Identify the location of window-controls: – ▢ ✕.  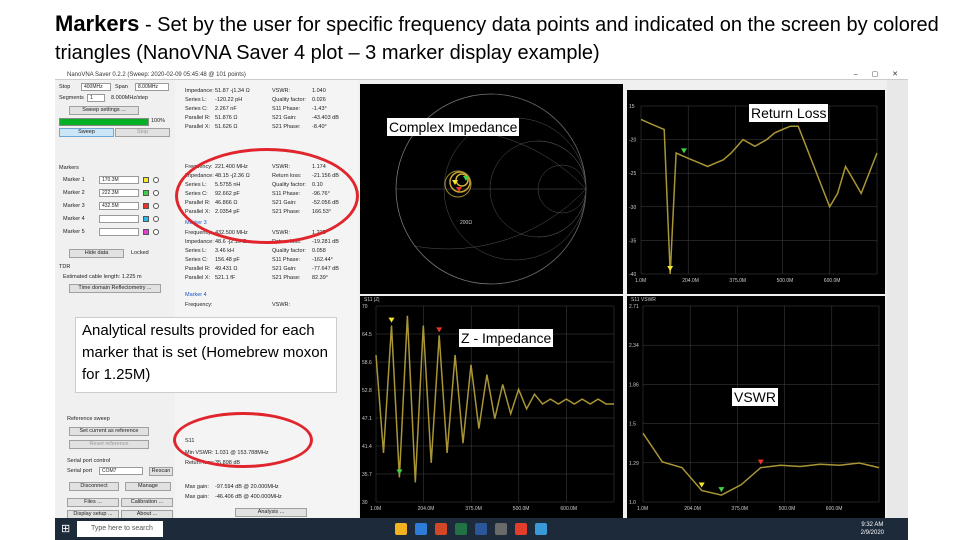
(879, 75).